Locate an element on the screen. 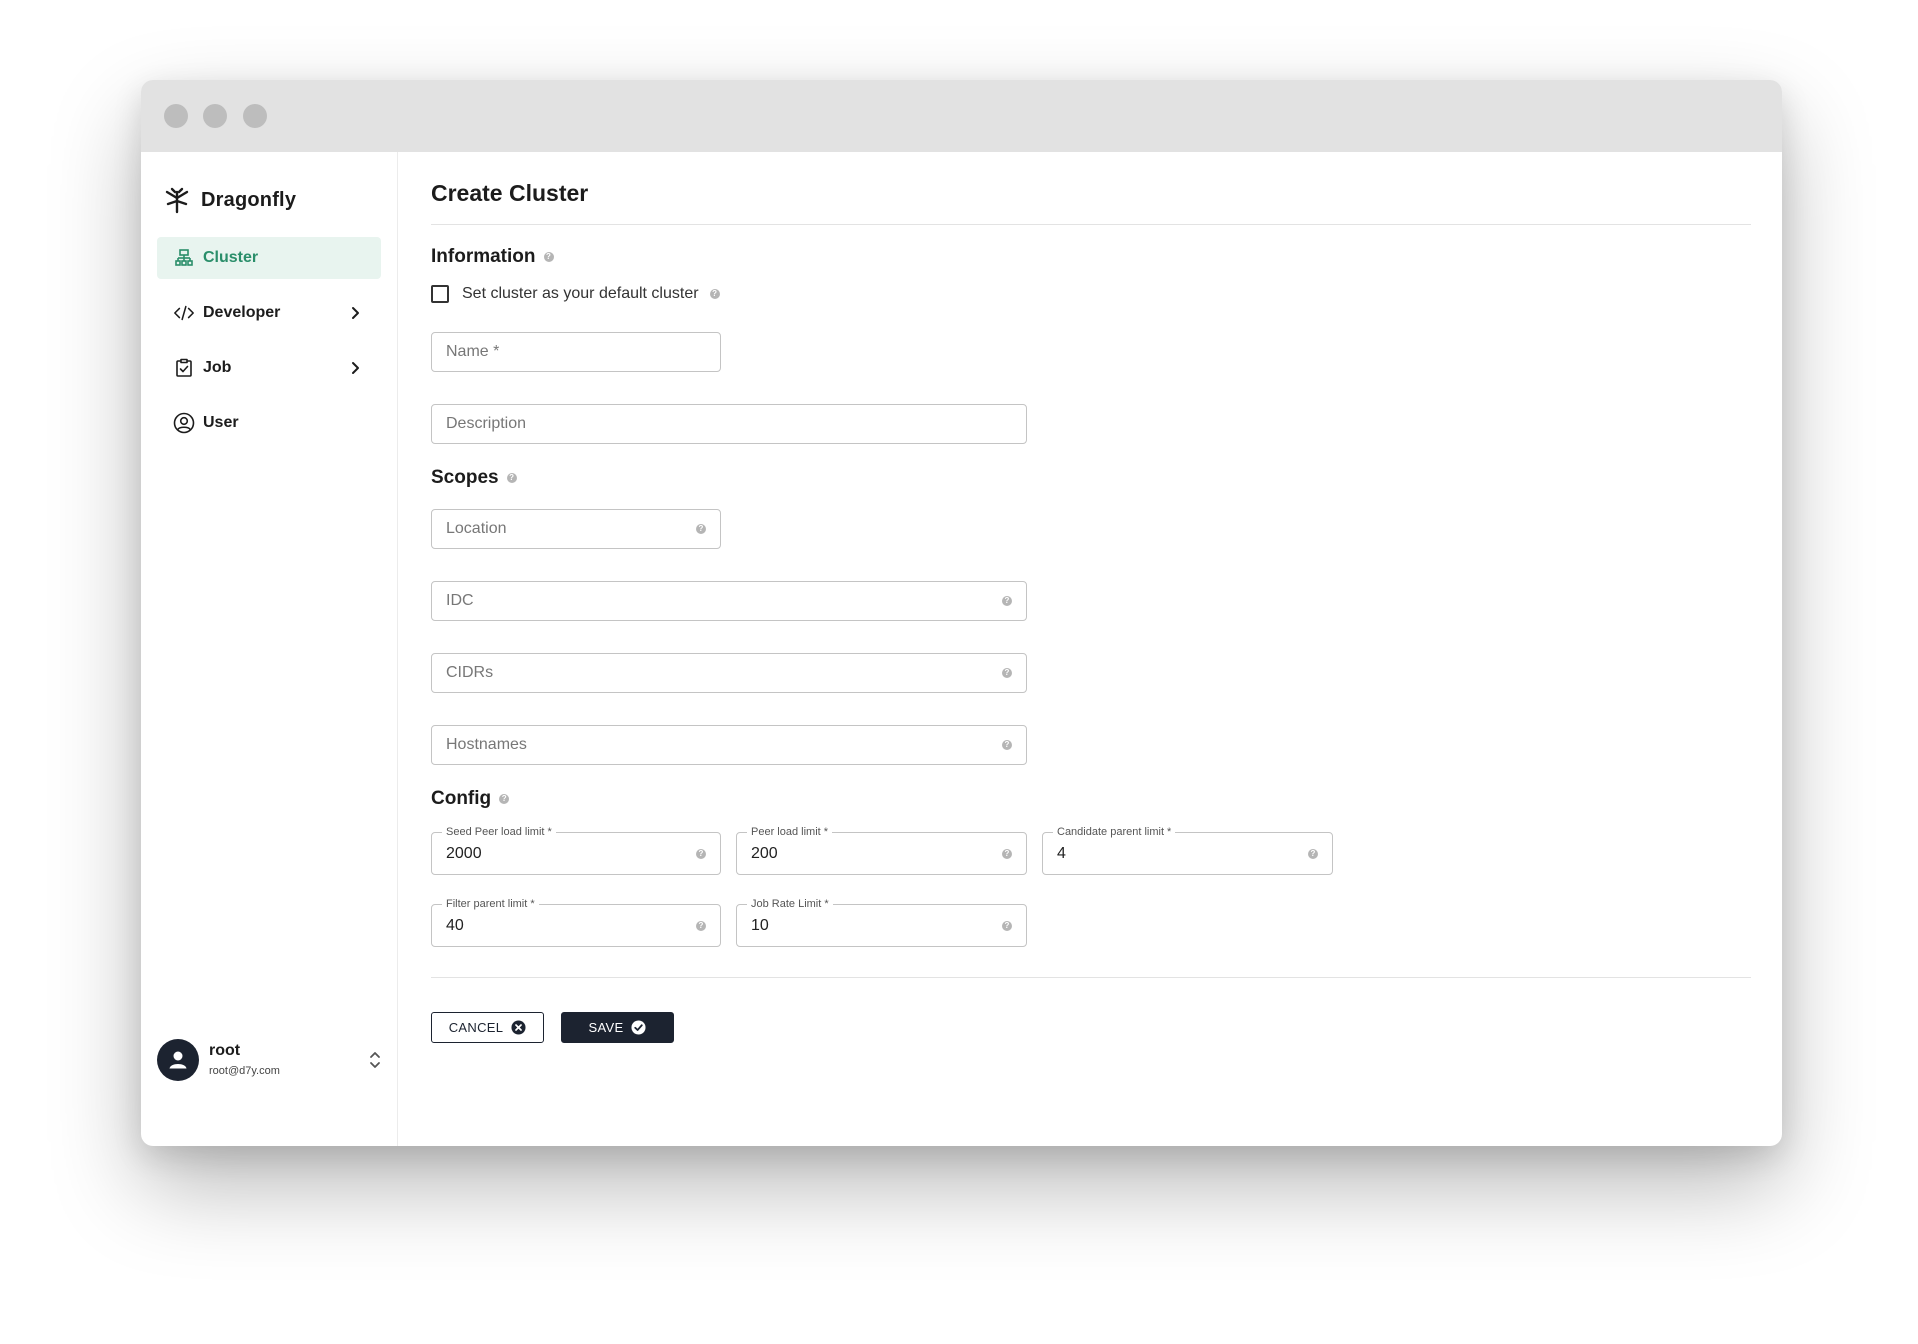 This screenshot has height=1344, width=1918. config-section-title: Config ? is located at coordinates (470, 799).